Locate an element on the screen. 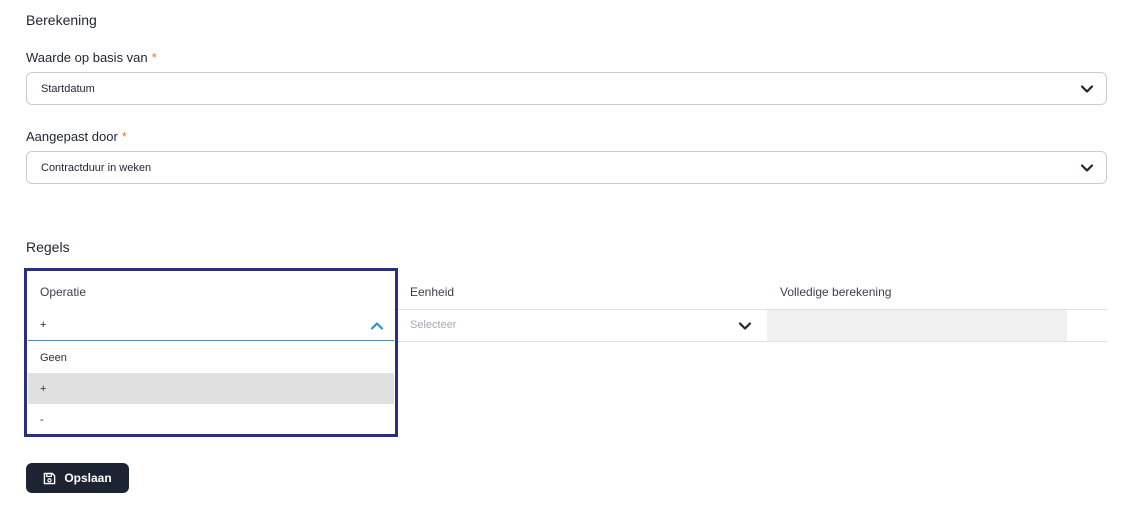 The image size is (1122, 505). adjusted-by-label: Aangepast door * is located at coordinates (76, 136).